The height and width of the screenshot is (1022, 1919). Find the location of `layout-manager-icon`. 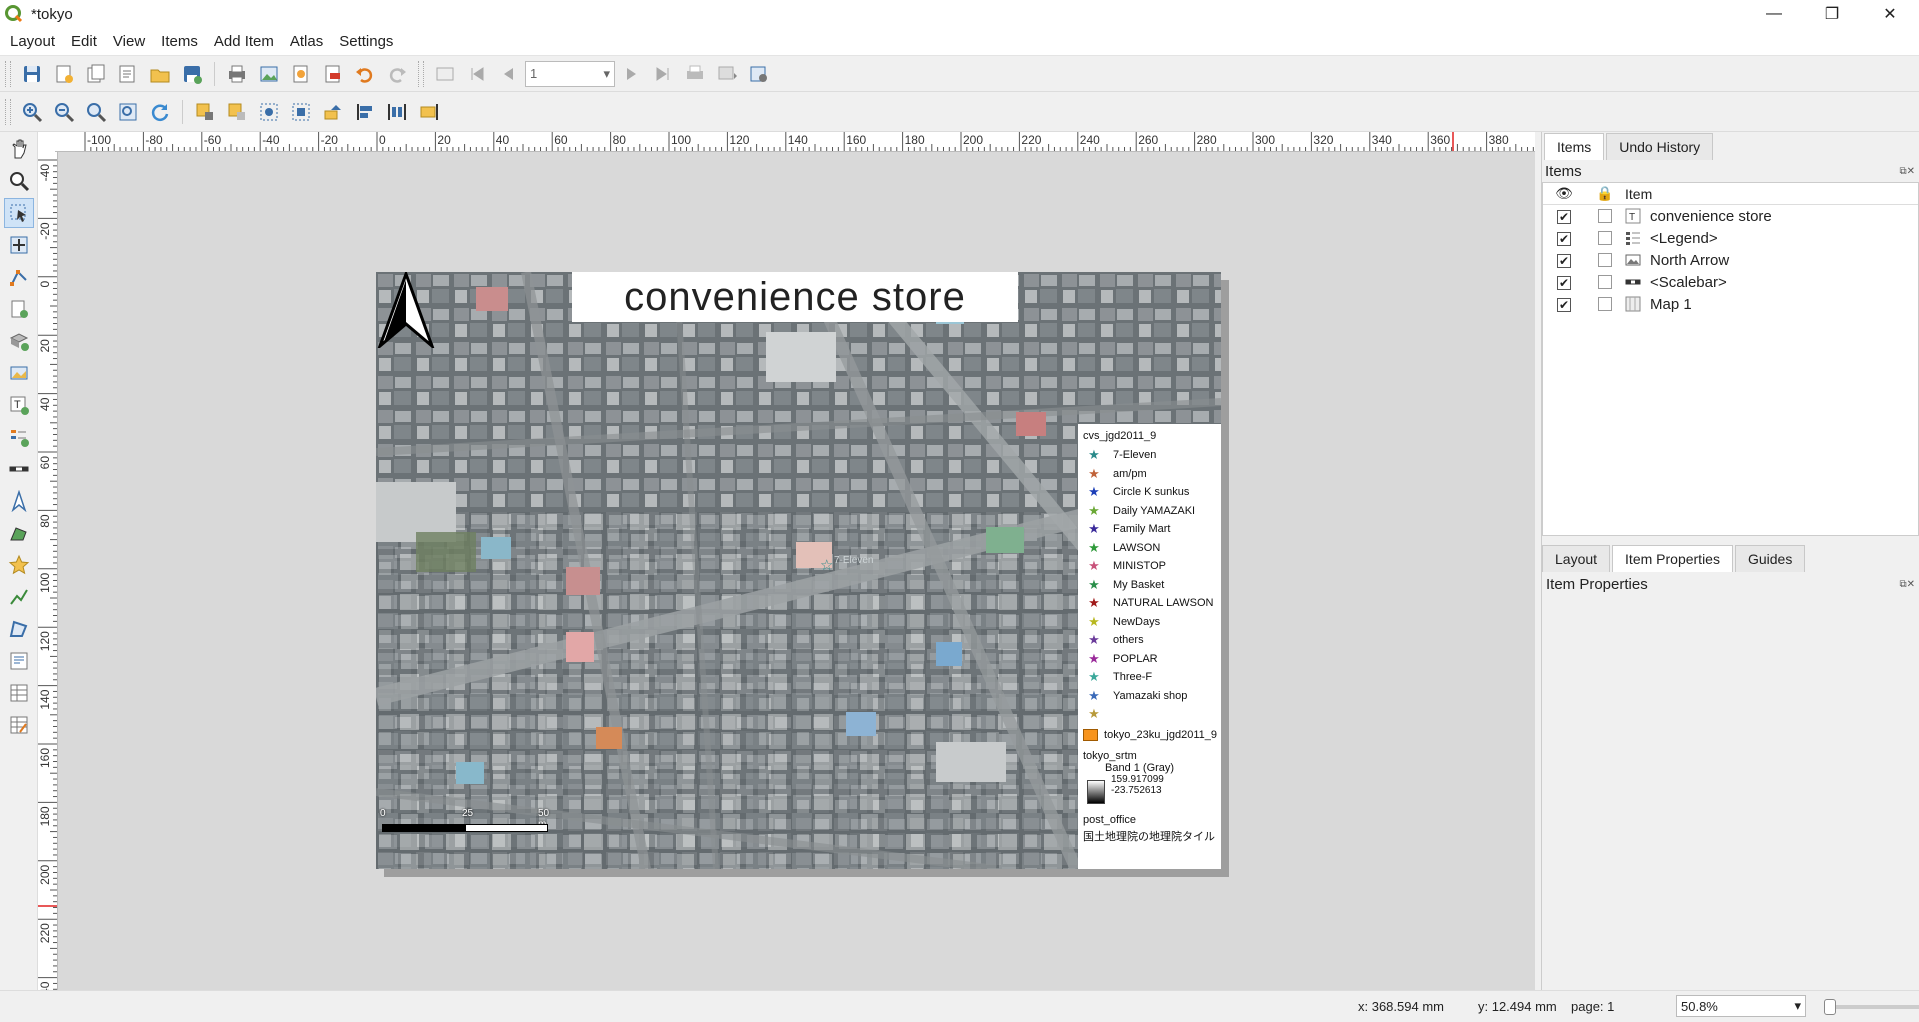

layout-manager-icon is located at coordinates (128, 74).